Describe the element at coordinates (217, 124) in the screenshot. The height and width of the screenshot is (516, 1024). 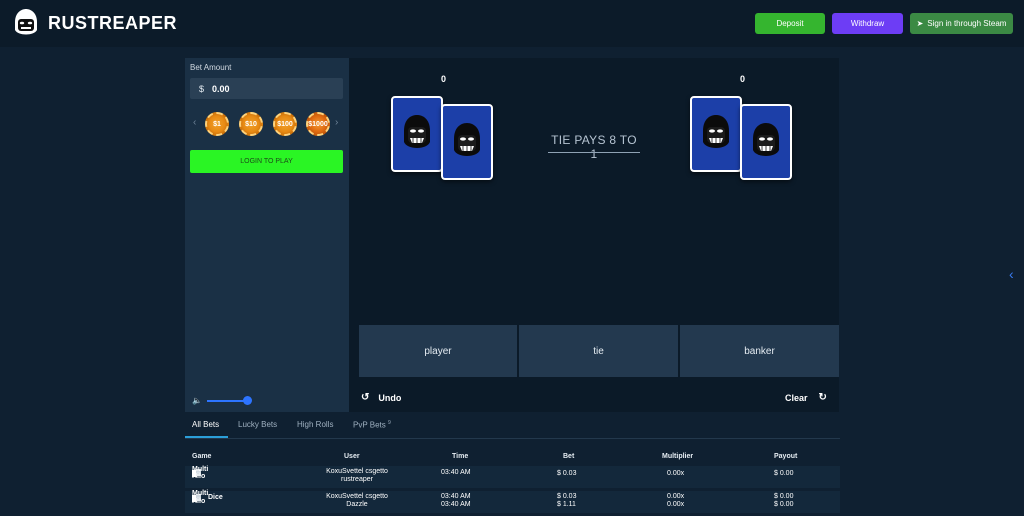
I see `chip-1: $1` at that location.